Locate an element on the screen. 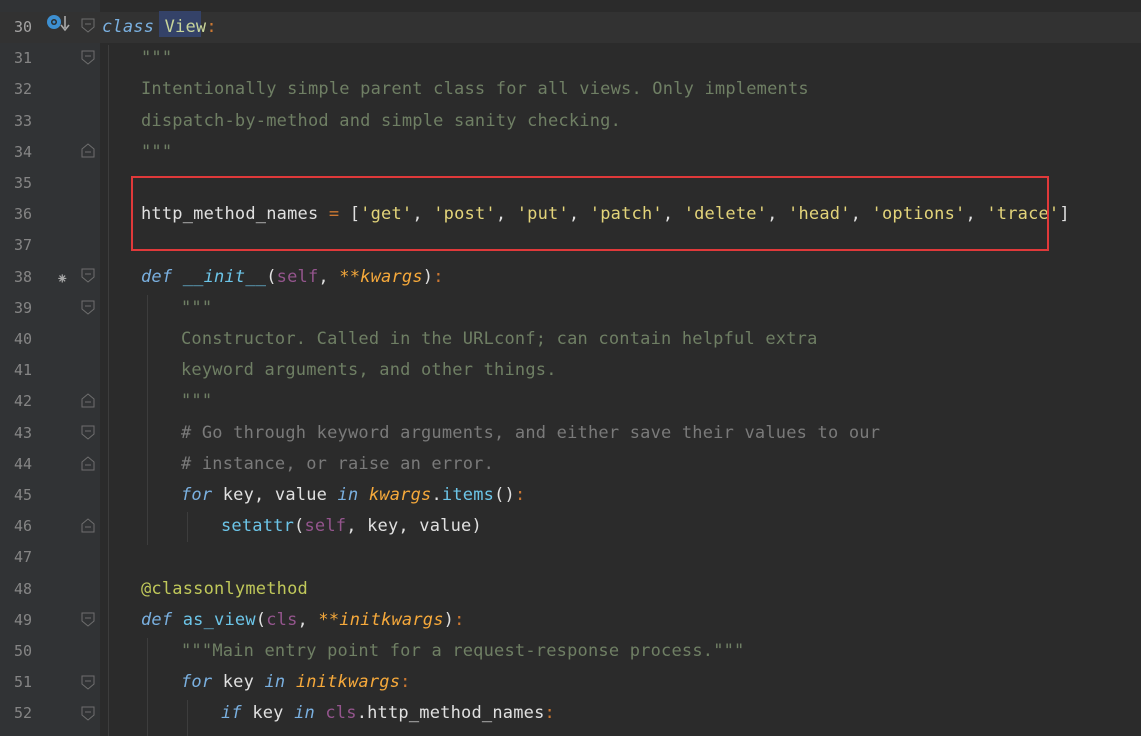 Image resolution: width=1141 pixels, height=736 pixels. keyword: in is located at coordinates (275, 682).